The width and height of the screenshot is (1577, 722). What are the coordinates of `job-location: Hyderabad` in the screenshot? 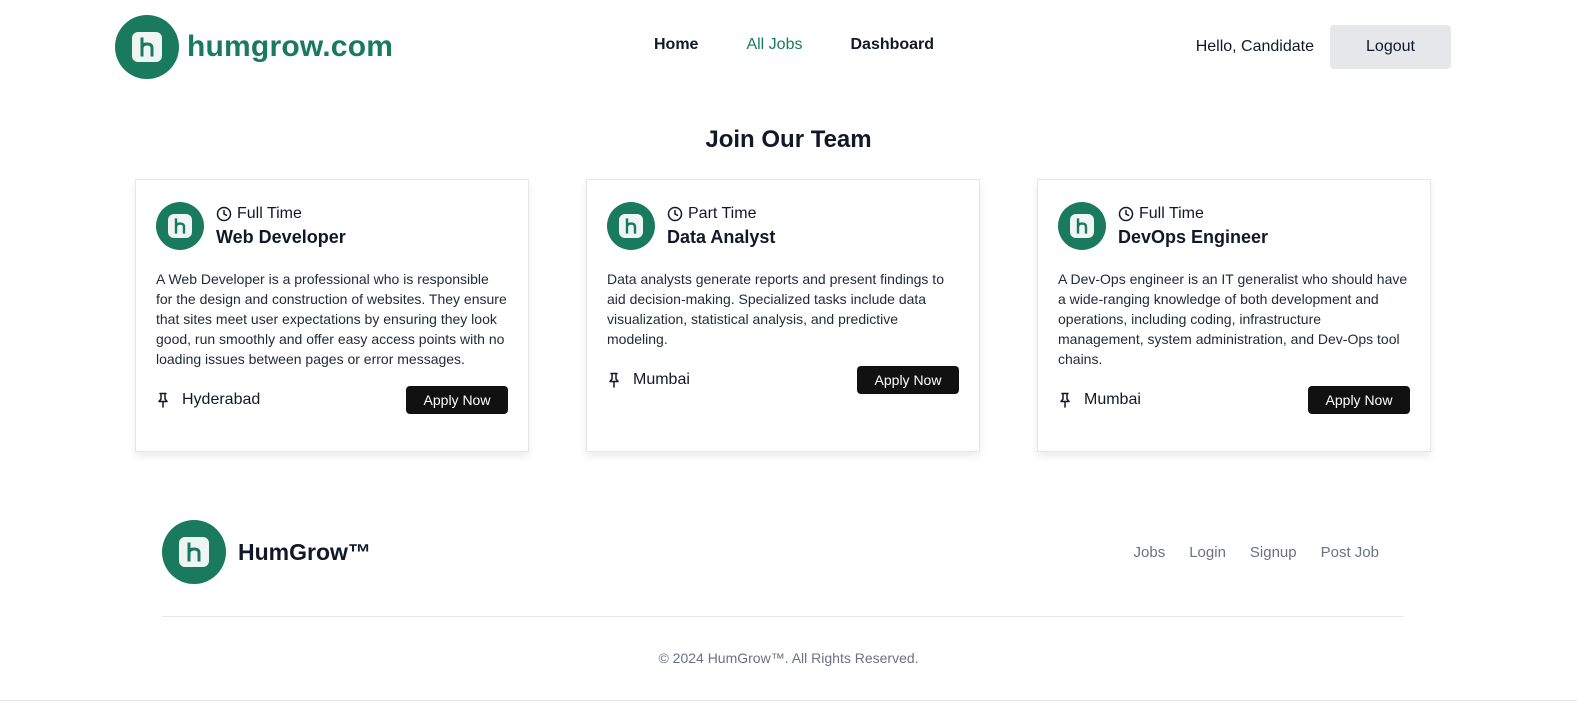 It's located at (208, 400).